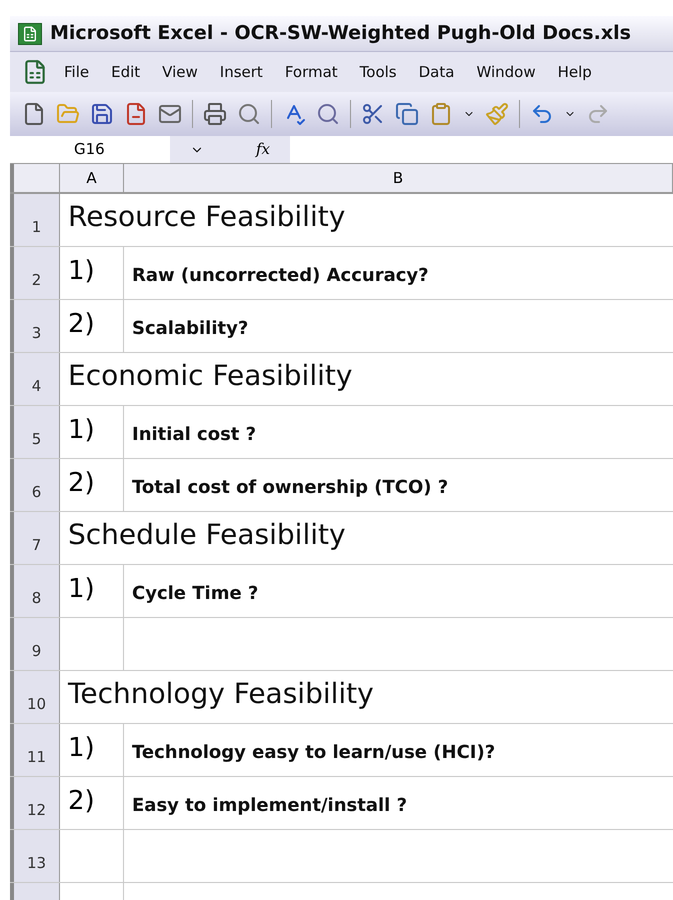 The height and width of the screenshot is (900, 673). What do you see at coordinates (195, 594) in the screenshot?
I see `criterion-text: Cycle Time ?` at bounding box center [195, 594].